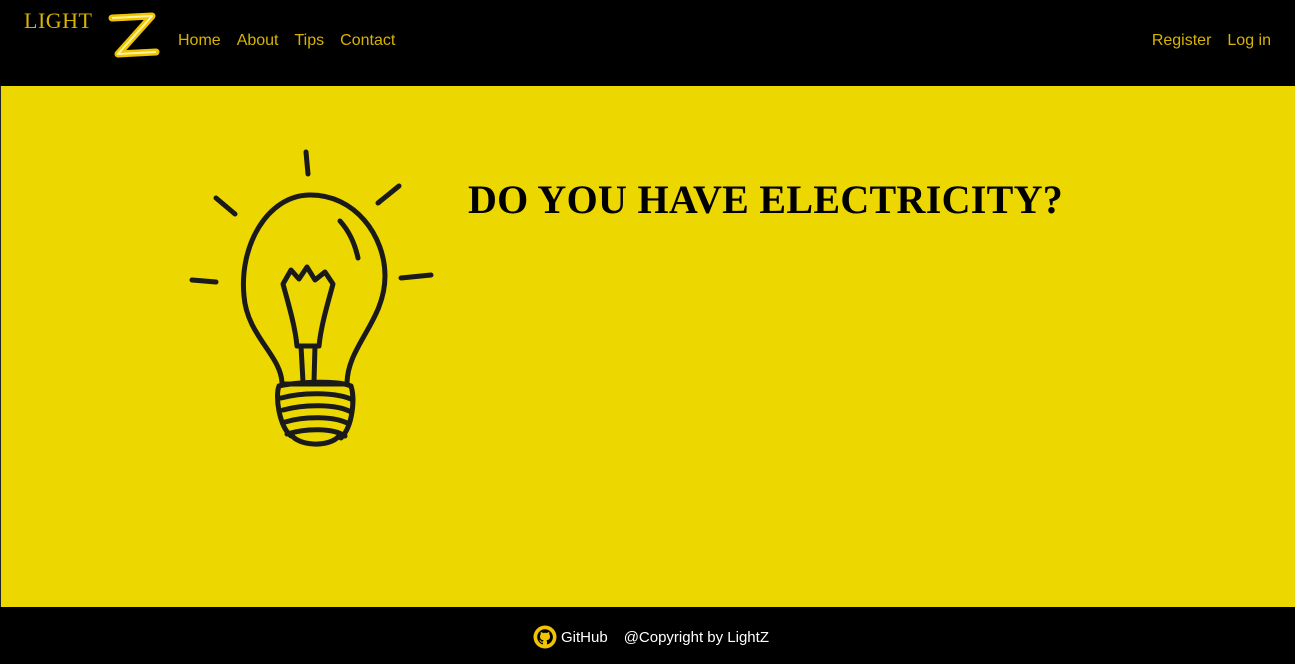 This screenshot has width=1295, height=664. I want to click on lightning-z-icon, so click(134, 35).